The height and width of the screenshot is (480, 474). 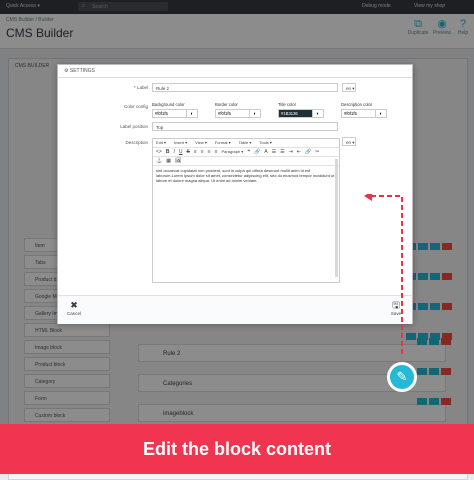 I want to click on background-color-group: Background color #f0f1f5 ◐, so click(x=175, y=110).